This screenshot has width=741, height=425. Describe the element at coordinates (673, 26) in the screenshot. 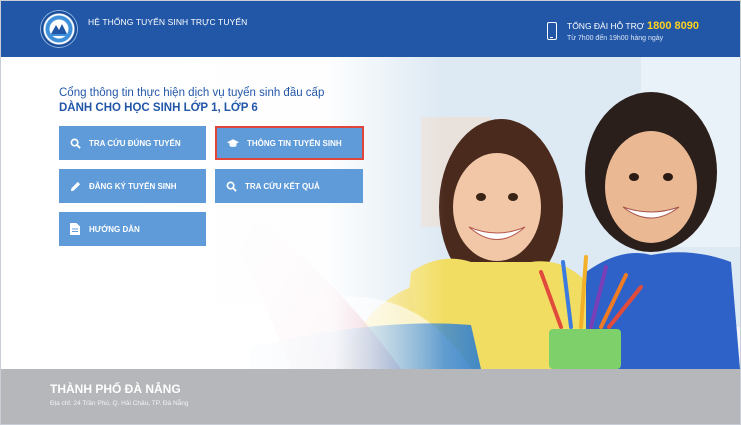

I see `hotline-number: 1800 8090` at that location.